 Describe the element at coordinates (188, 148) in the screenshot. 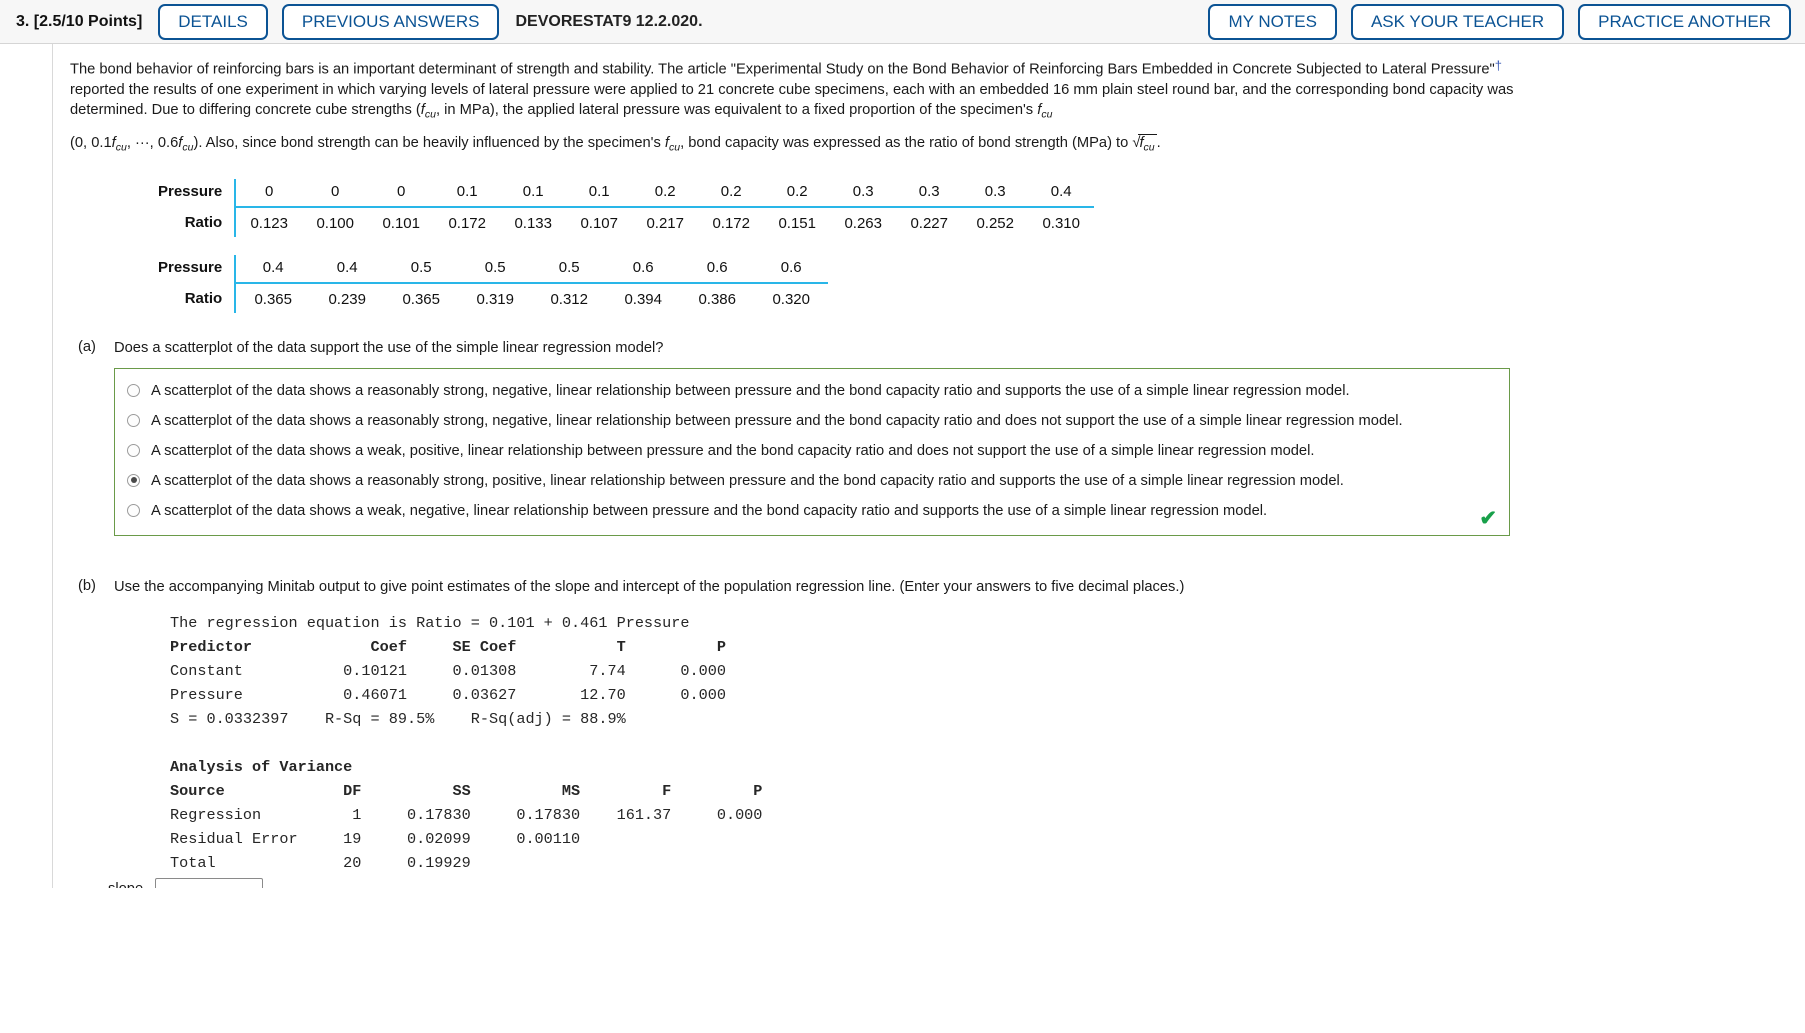

I see `cu-subscript-4: cu` at that location.